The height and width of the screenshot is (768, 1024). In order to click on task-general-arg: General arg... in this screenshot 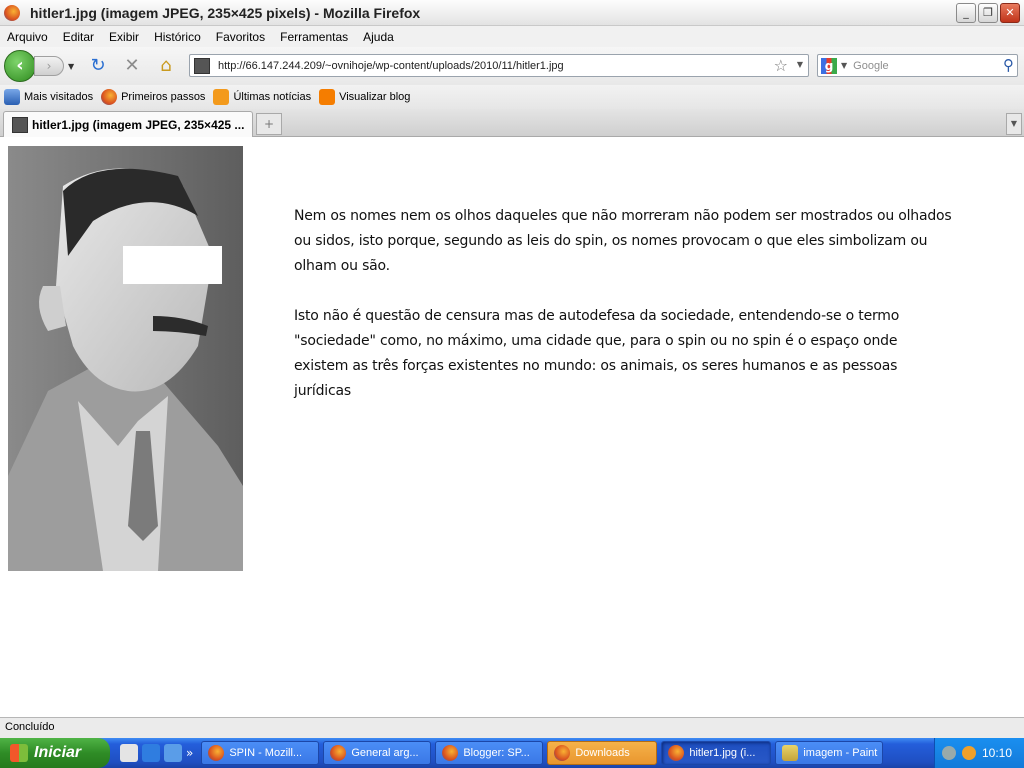, I will do `click(377, 753)`.